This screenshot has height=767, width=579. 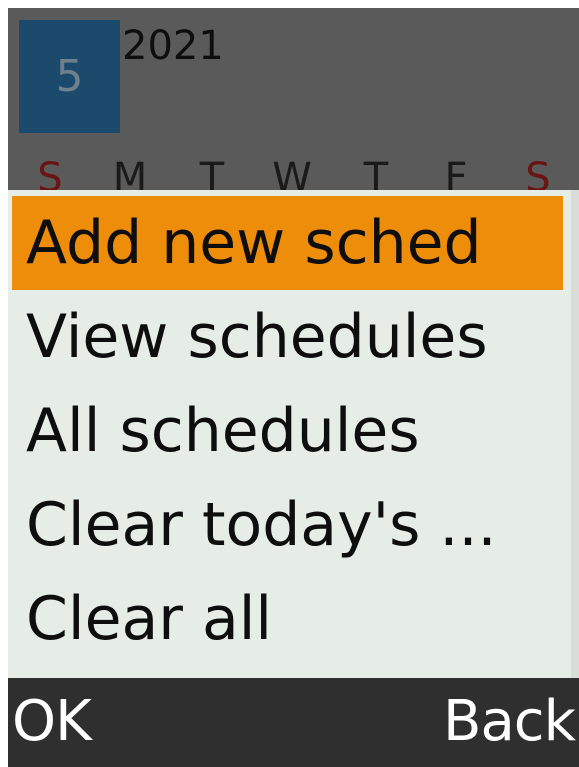 I want to click on weekday-row: S M T W T F S, so click(x=293, y=169).